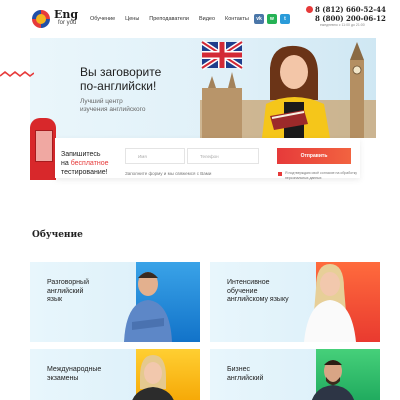 The image size is (400, 400). I want to click on parliament, so click(222, 113).